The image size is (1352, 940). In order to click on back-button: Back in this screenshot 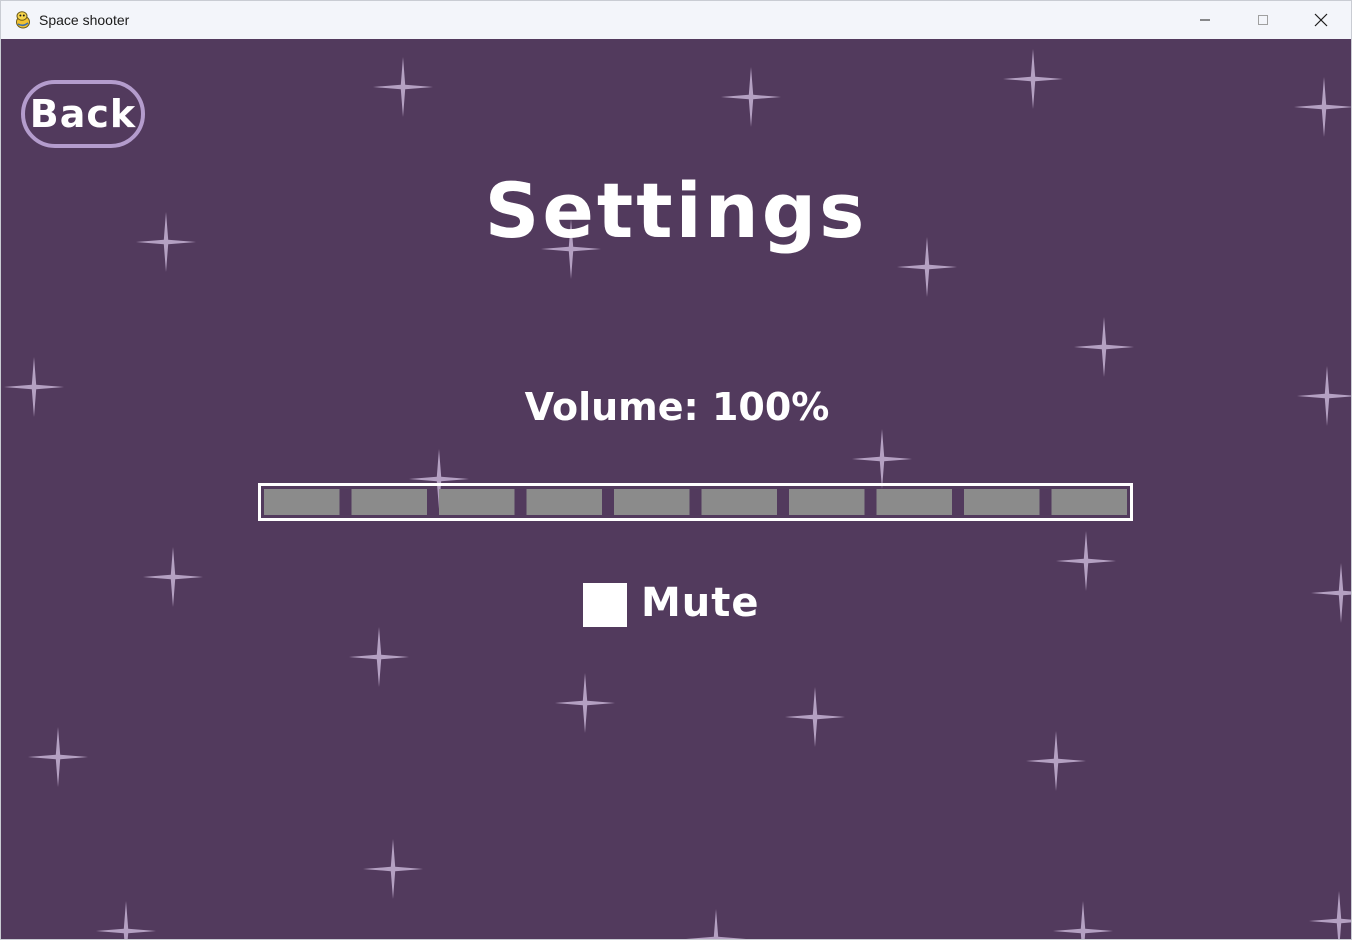, I will do `click(83, 114)`.